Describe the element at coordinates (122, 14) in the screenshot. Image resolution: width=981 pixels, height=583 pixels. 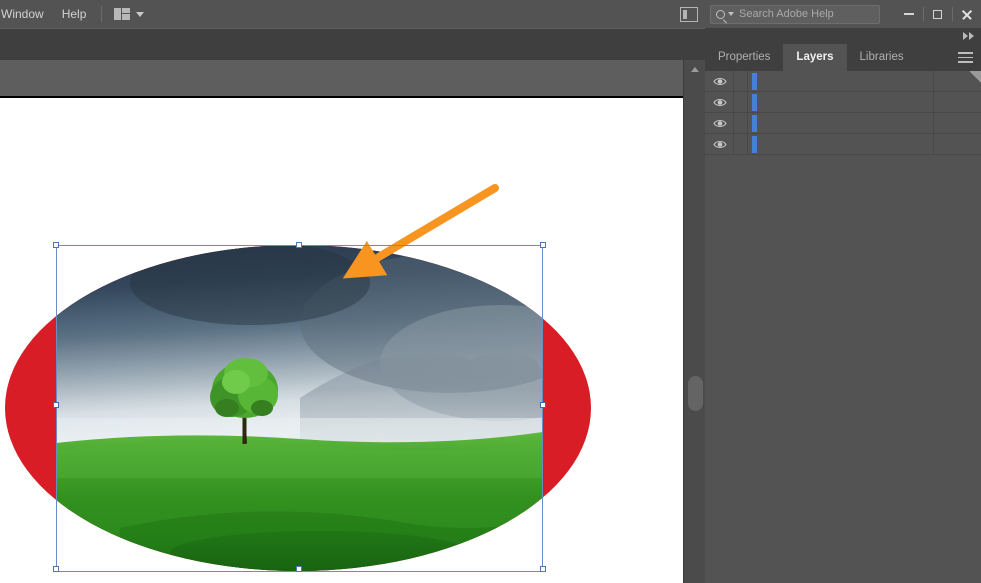
I see `arrange-documents-icon` at that location.